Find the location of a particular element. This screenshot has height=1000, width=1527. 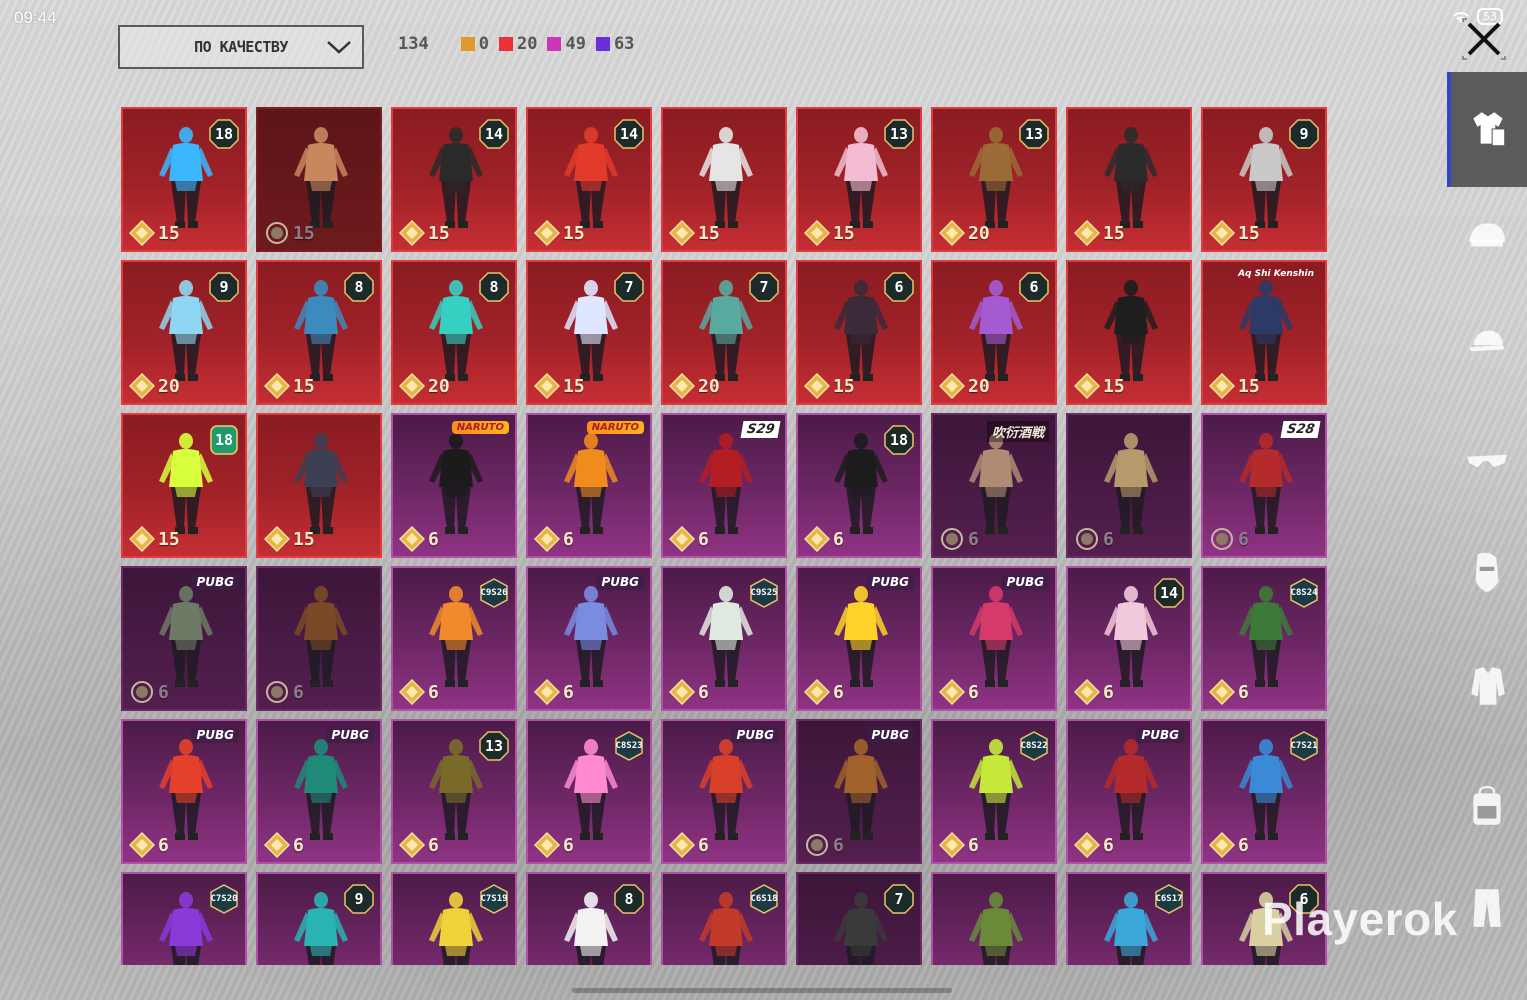

close-button is located at coordinates (1484, 39).